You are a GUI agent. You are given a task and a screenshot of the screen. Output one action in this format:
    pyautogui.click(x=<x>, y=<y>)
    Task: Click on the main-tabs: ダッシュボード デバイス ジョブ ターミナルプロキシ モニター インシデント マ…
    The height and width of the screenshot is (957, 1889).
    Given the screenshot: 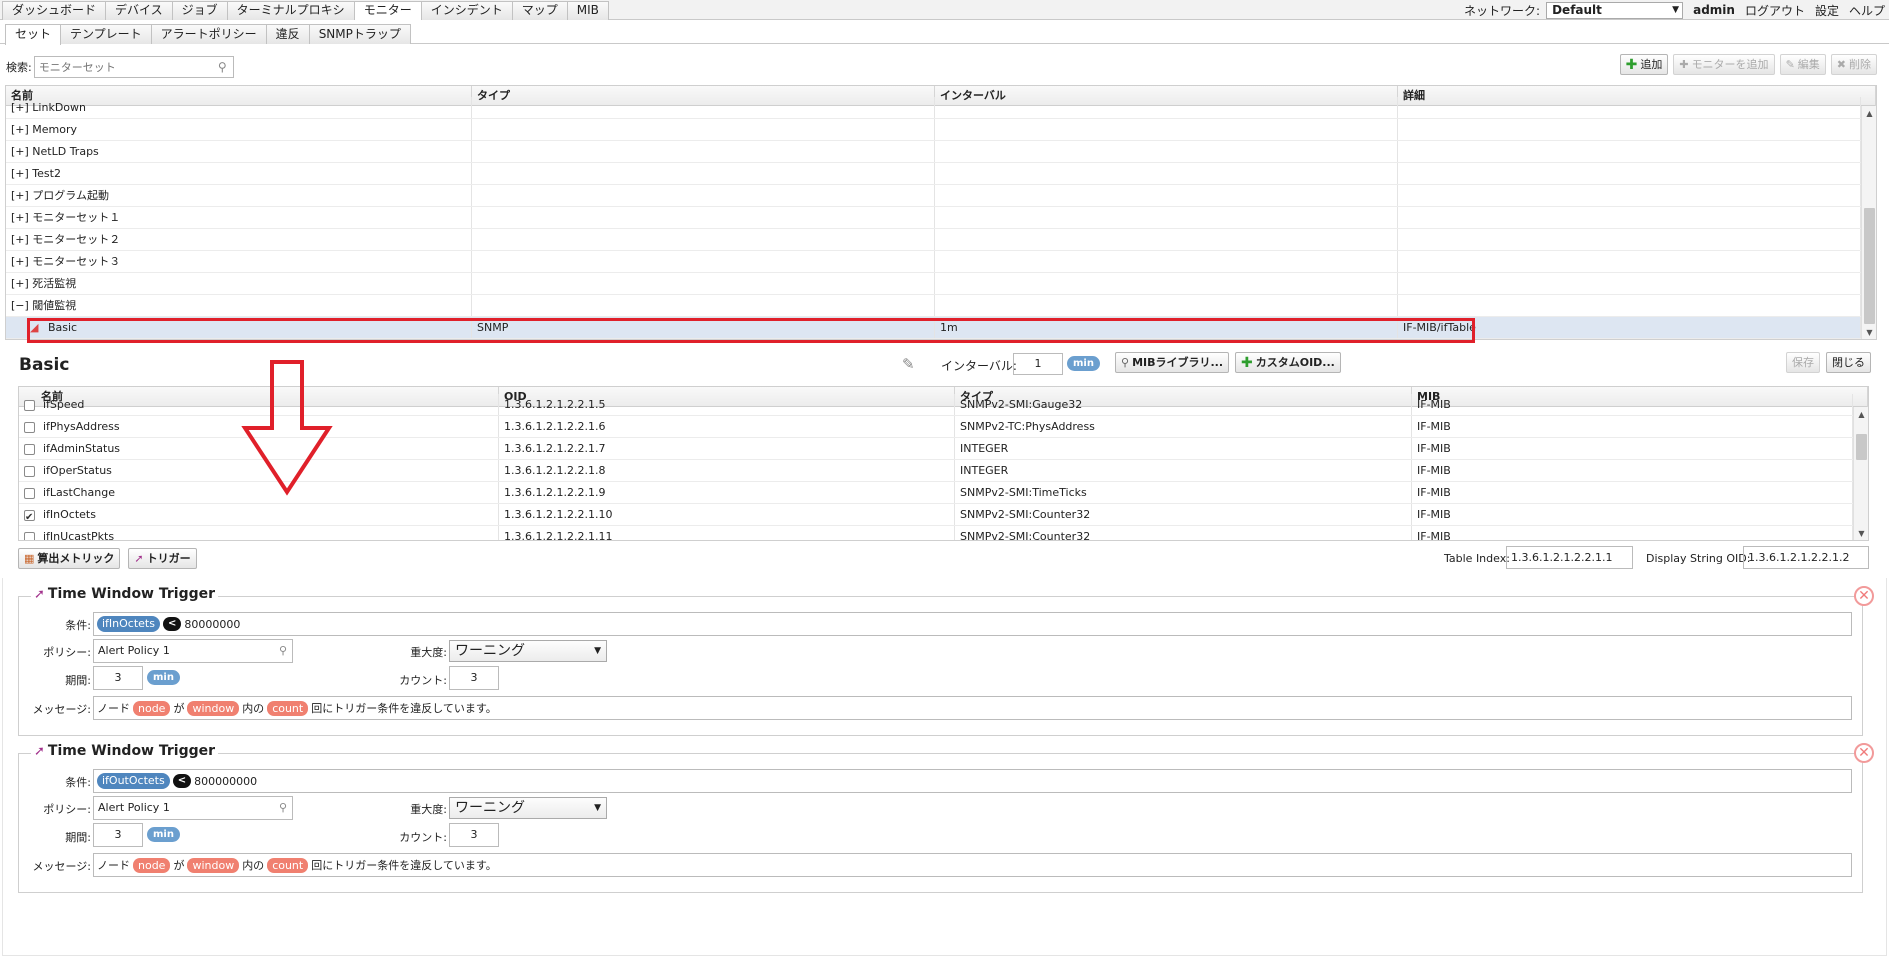 What is the action you would take?
    pyautogui.click(x=305, y=10)
    